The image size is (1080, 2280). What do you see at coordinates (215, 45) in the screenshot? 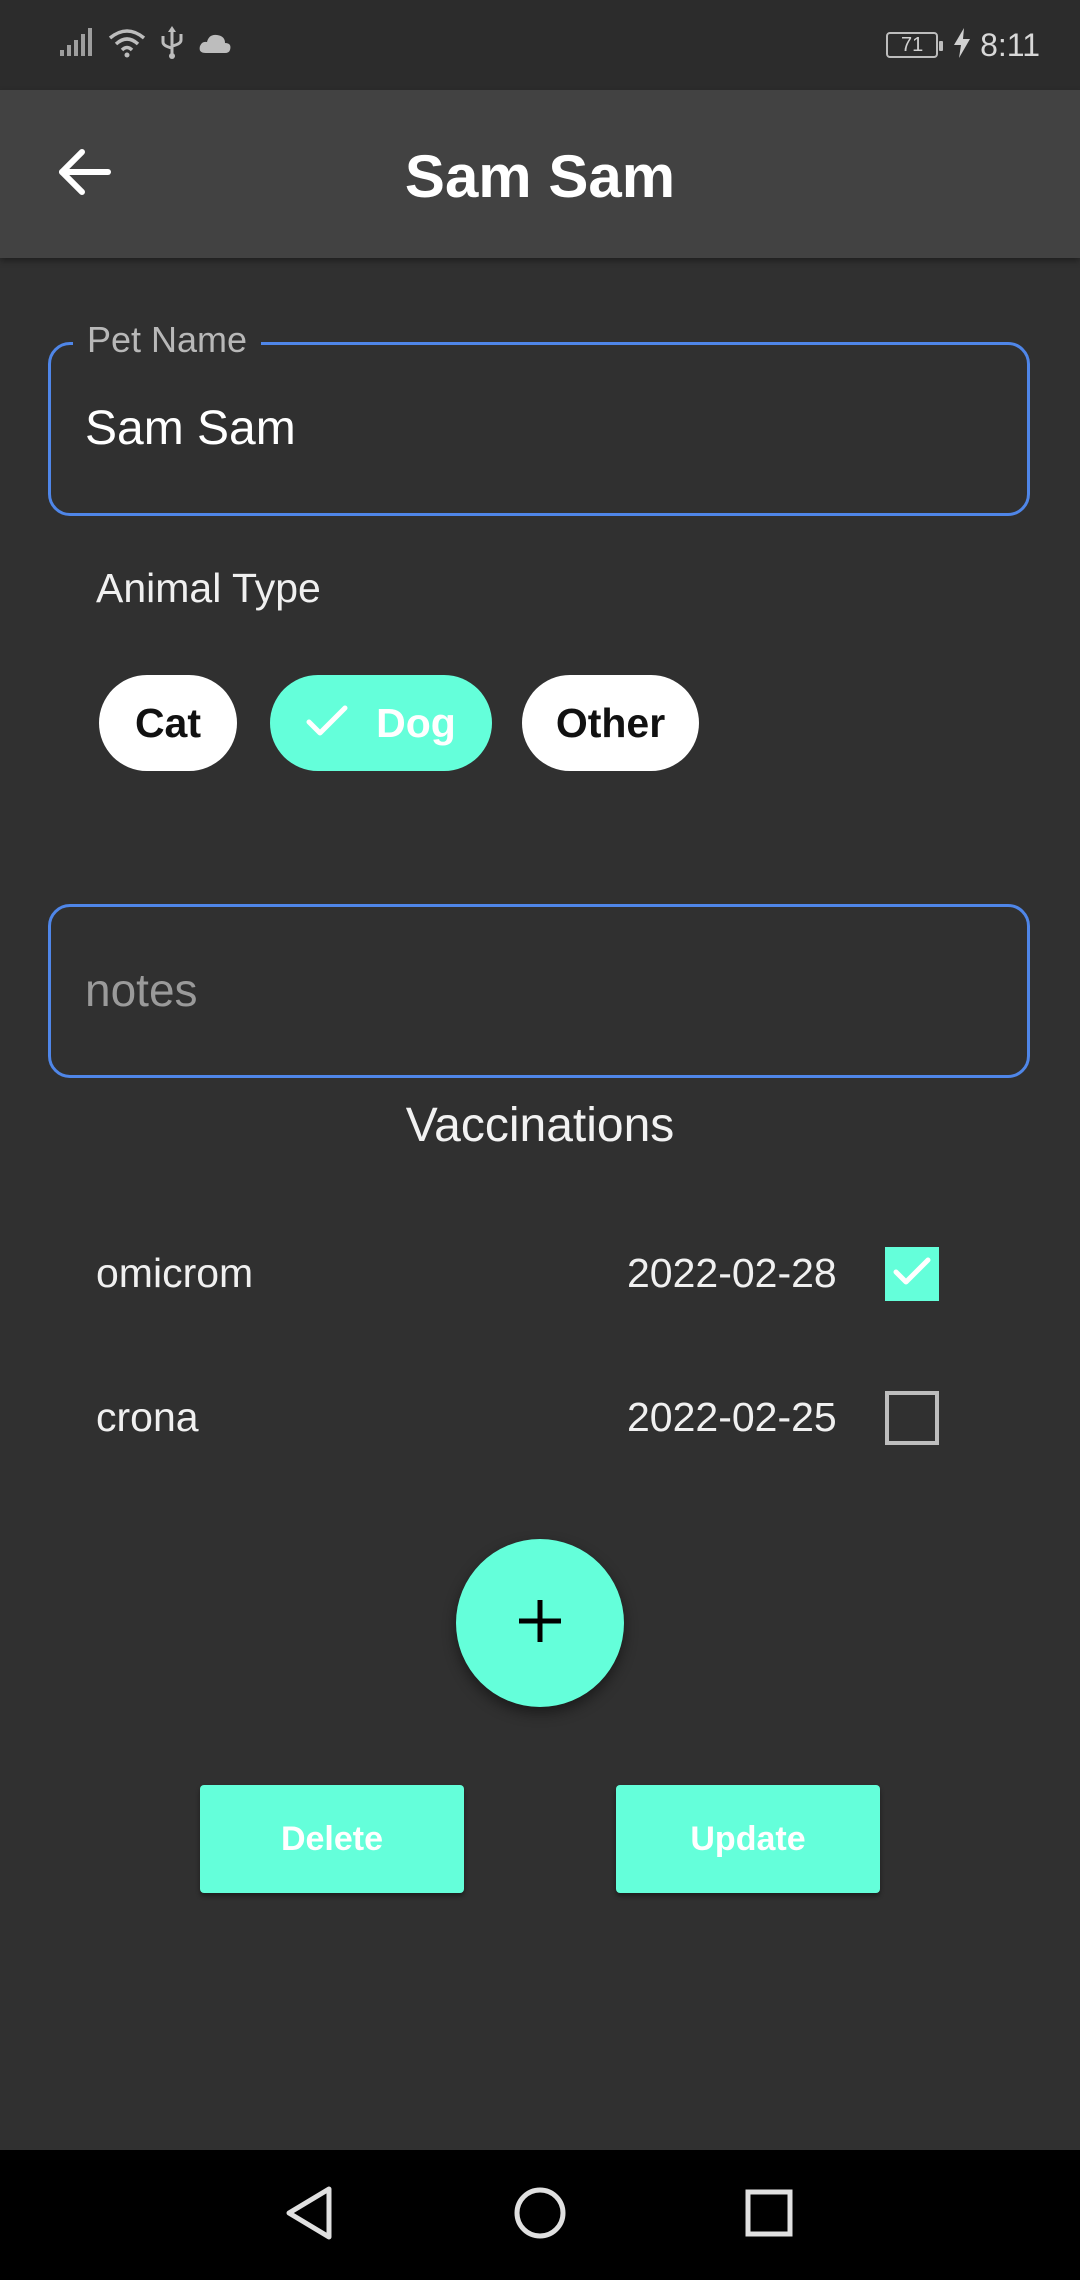
I see `cloud-icon` at bounding box center [215, 45].